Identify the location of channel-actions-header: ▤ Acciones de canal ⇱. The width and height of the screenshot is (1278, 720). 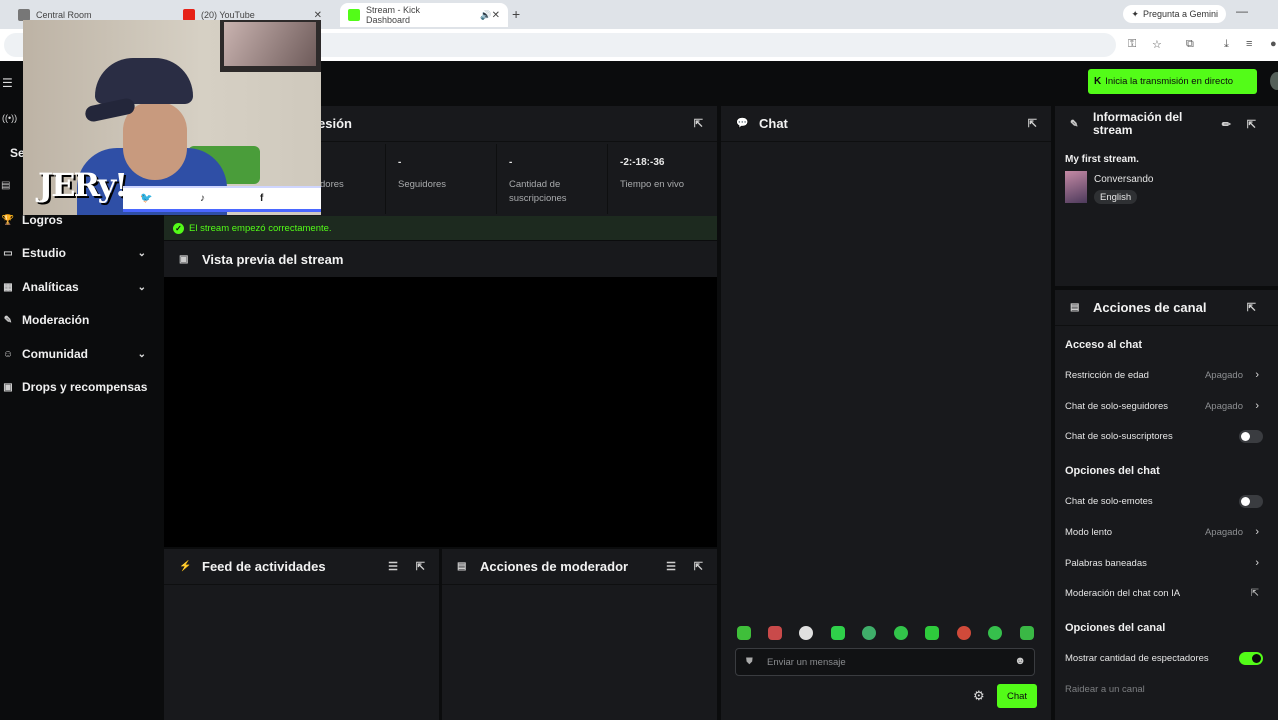
(1166, 308).